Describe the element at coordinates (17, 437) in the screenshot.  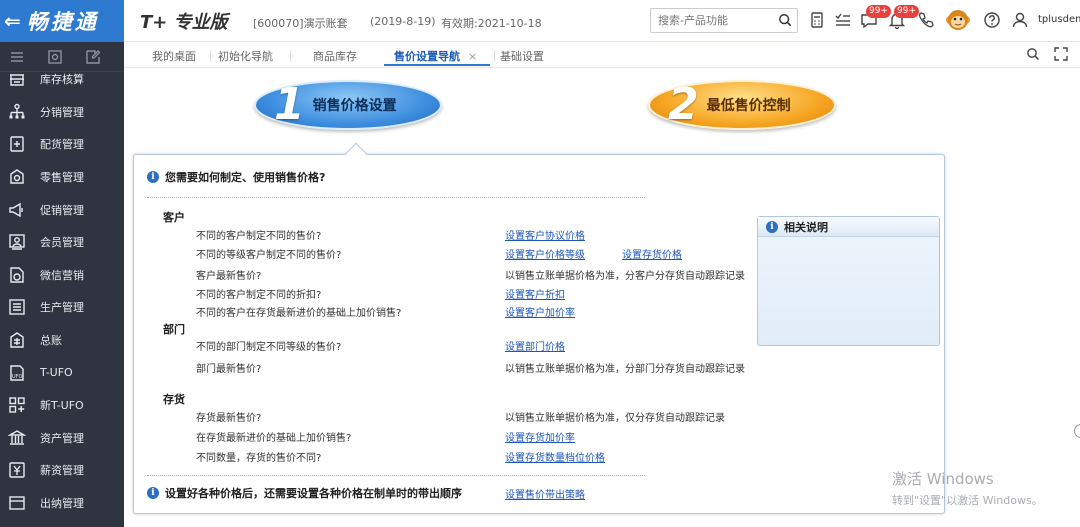
I see `asset-icon` at that location.